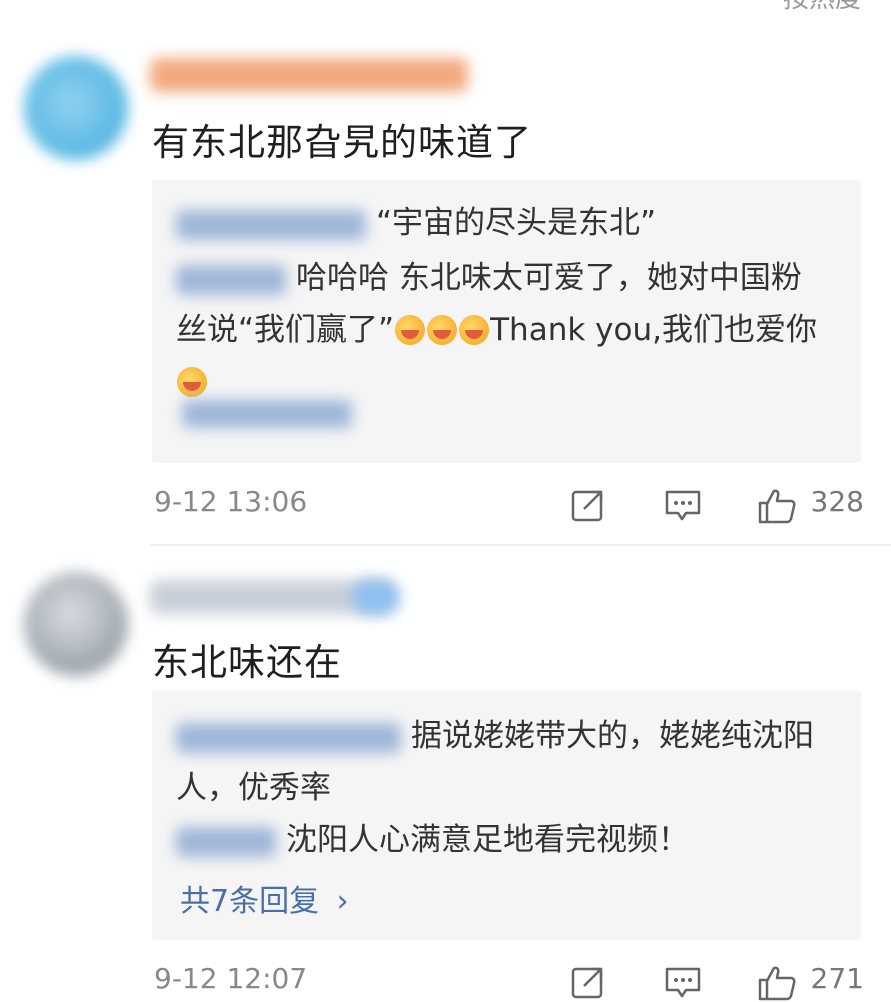  Describe the element at coordinates (285, 330) in the screenshot. I see `reply-text: 丝说“我们赢了”` at that location.